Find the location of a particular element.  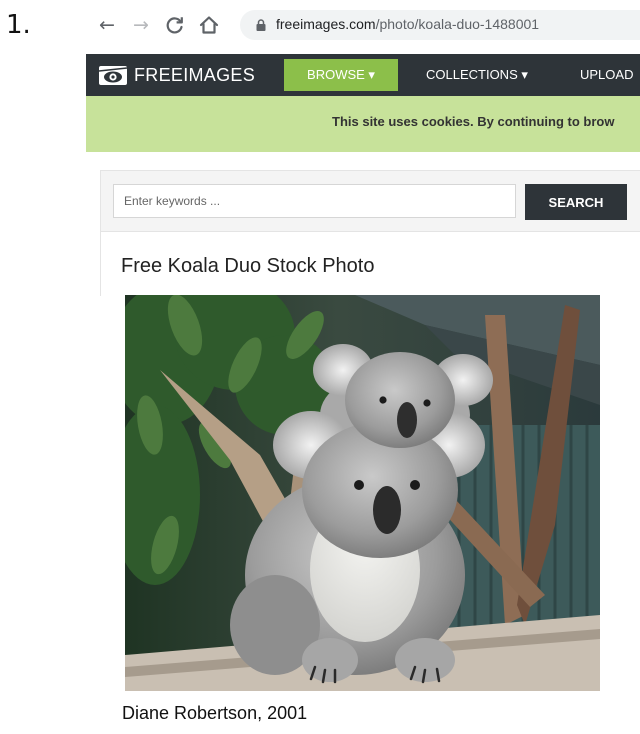

camera-eye-logo-icon is located at coordinates (113, 75).